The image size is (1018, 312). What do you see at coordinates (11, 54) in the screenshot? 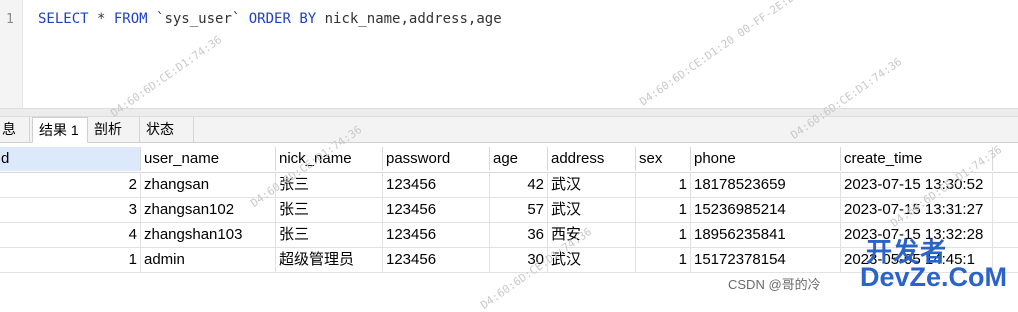
I see `line-number-gutter: 1` at bounding box center [11, 54].